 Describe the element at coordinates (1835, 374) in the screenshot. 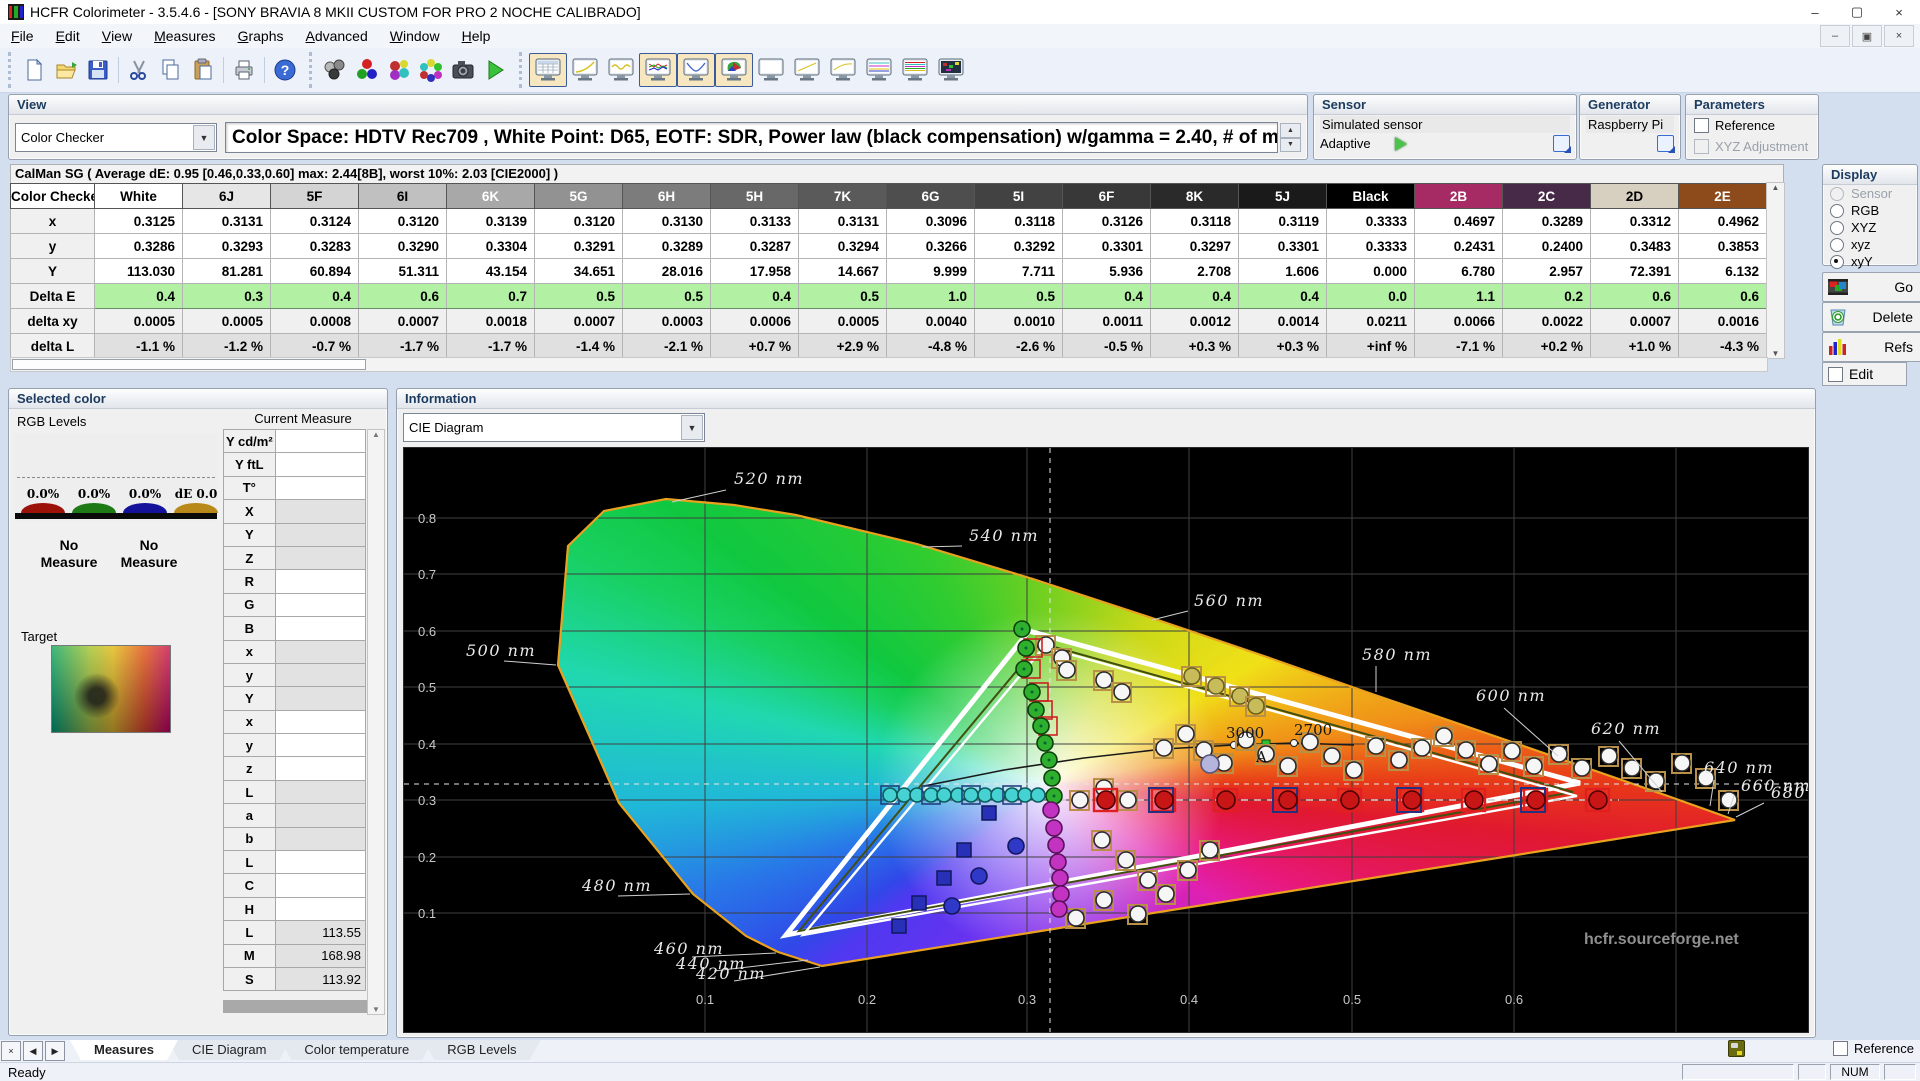

I see `edit-checkbox` at that location.